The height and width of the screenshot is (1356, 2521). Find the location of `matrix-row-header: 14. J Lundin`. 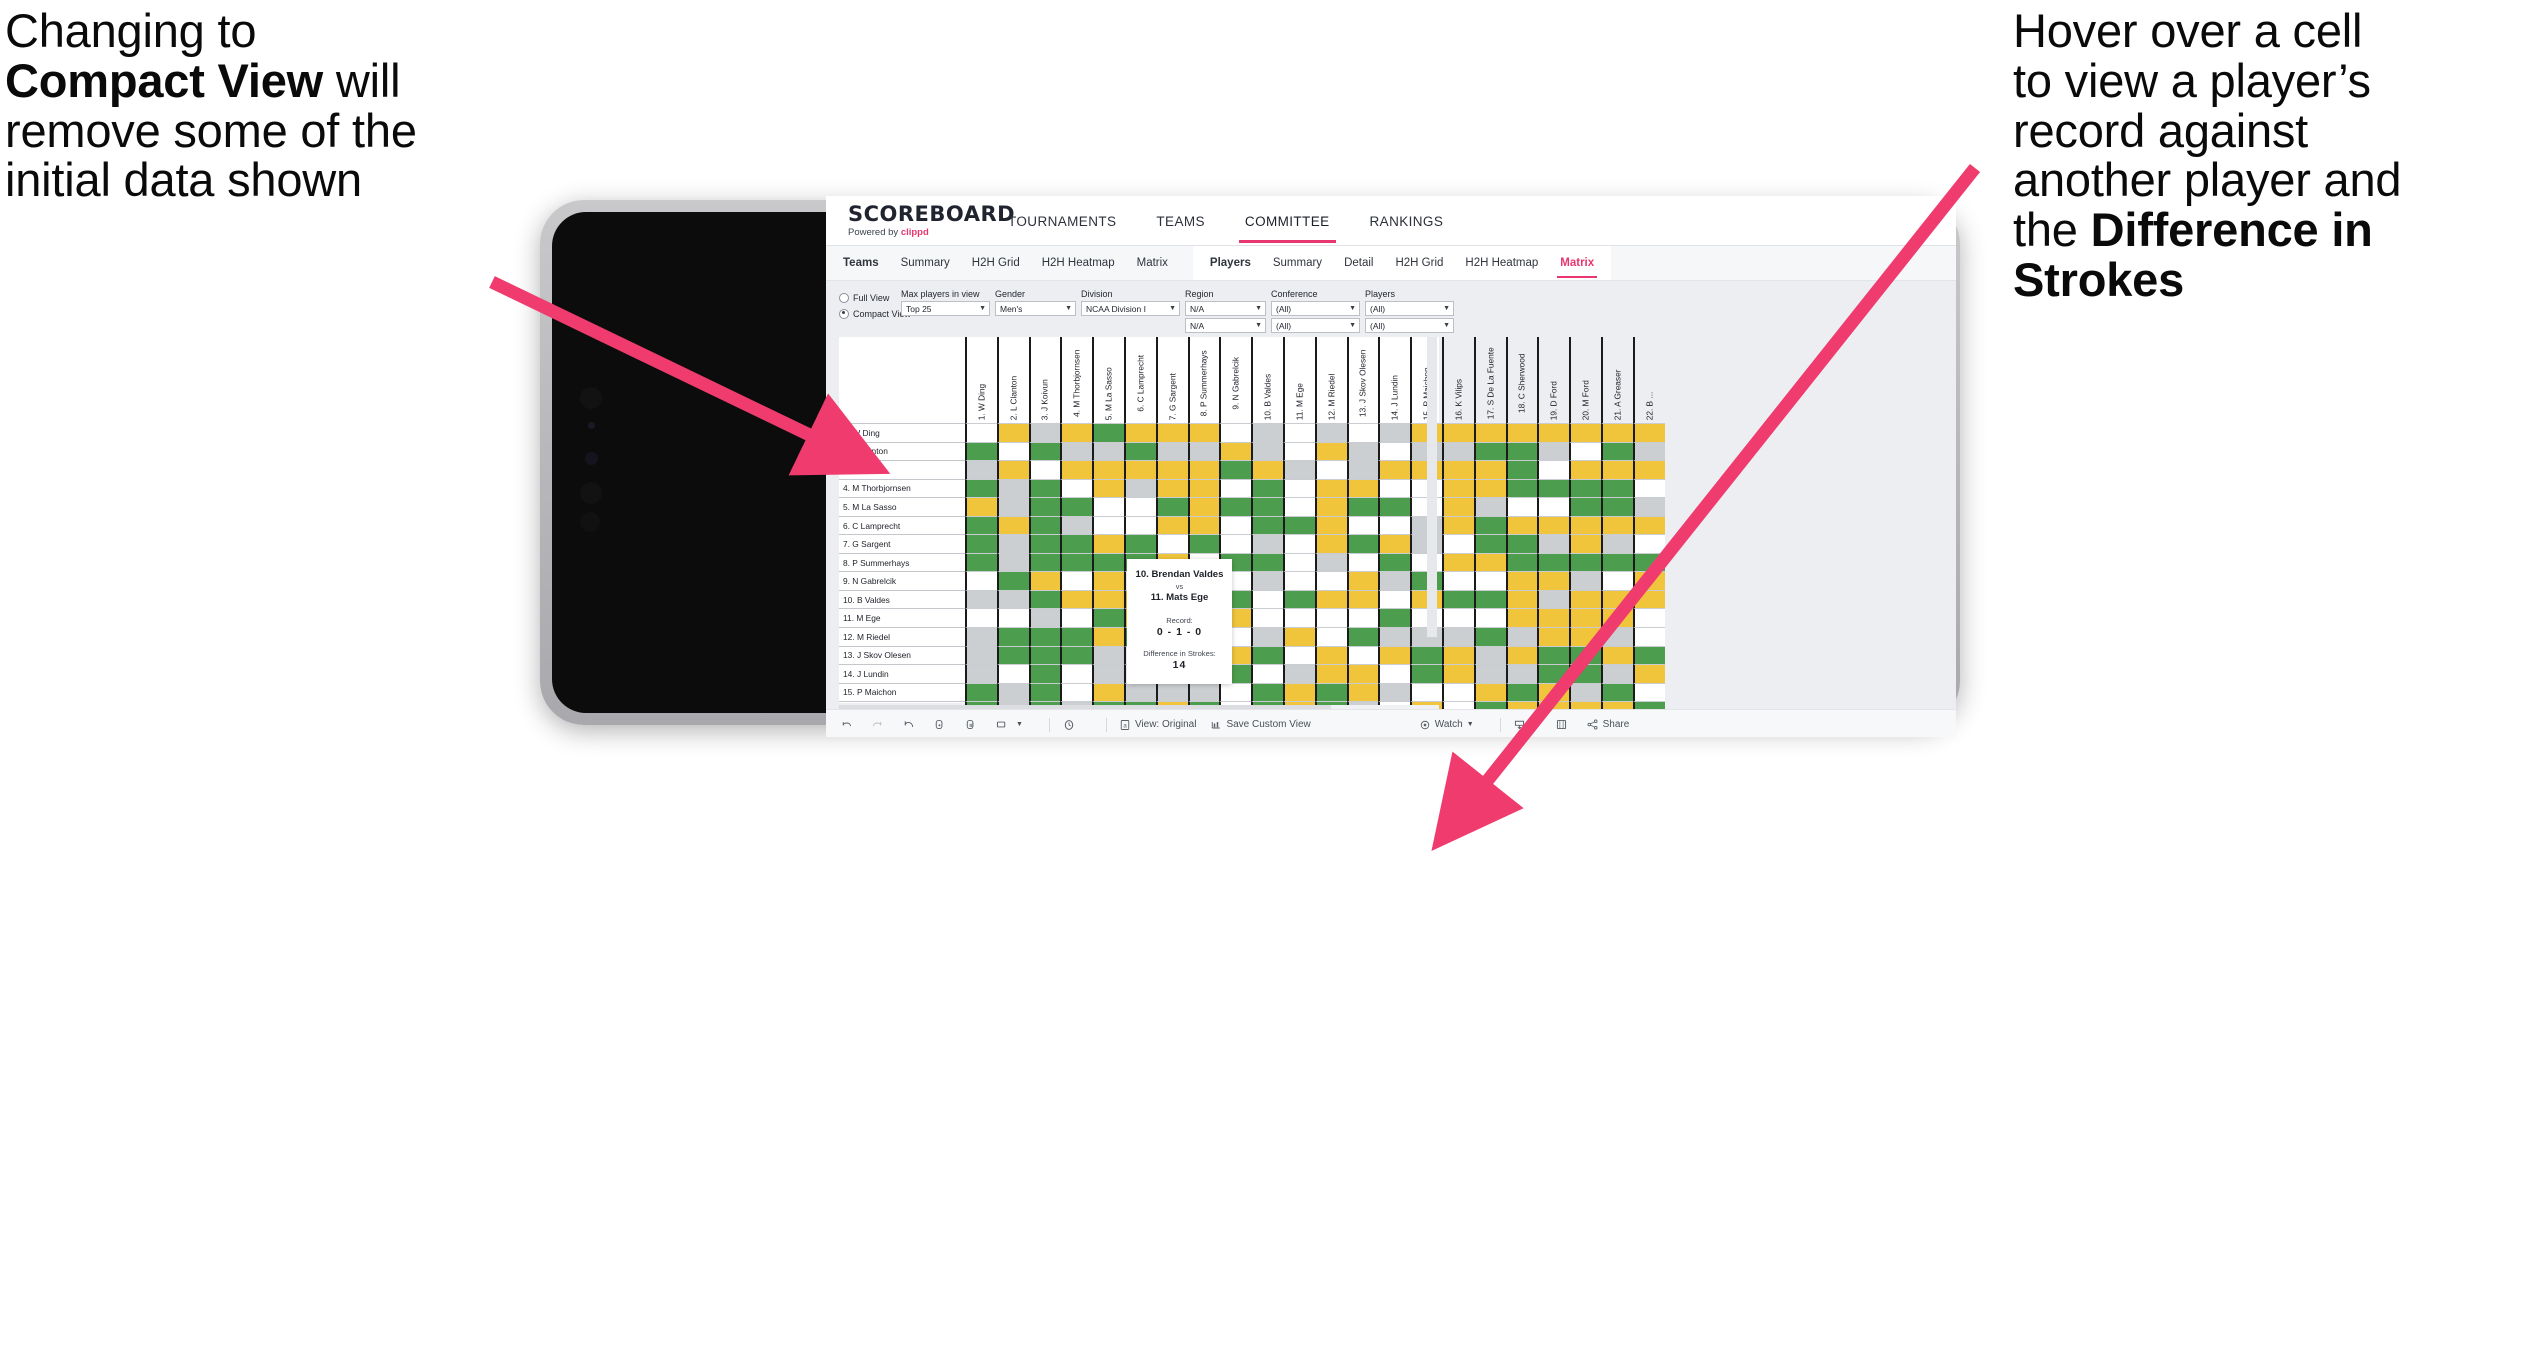

matrix-row-header: 14. J Lundin is located at coordinates (902, 673).